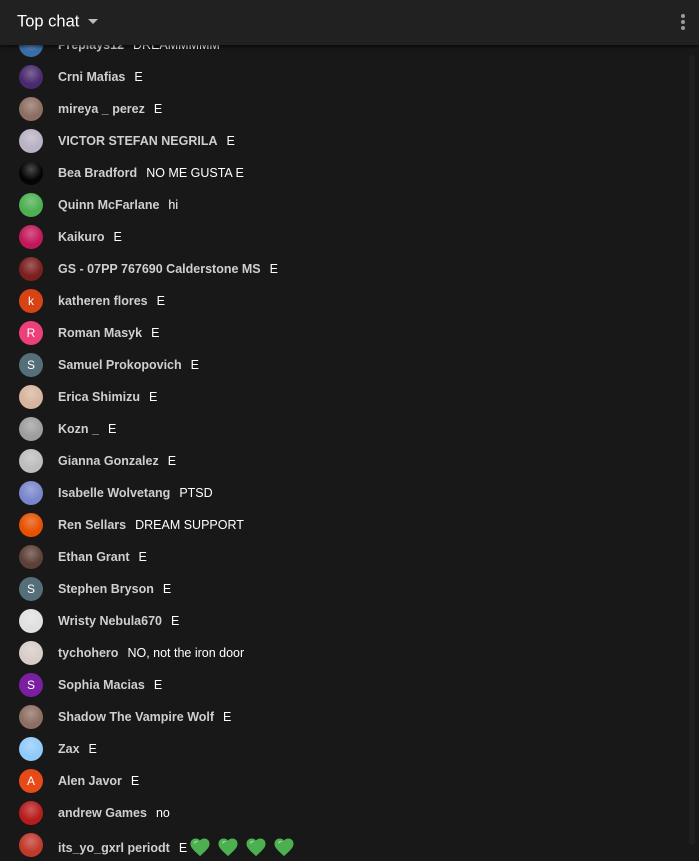  I want to click on message-content: Sophia Macias E, so click(110, 685).